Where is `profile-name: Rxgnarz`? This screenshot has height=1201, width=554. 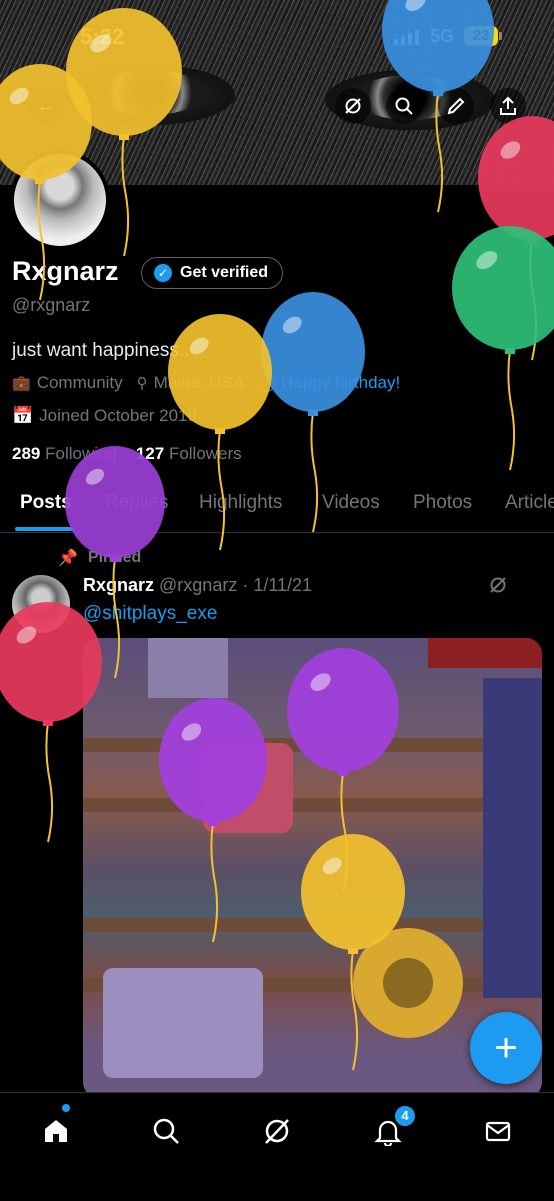 profile-name: Rxgnarz is located at coordinates (65, 271).